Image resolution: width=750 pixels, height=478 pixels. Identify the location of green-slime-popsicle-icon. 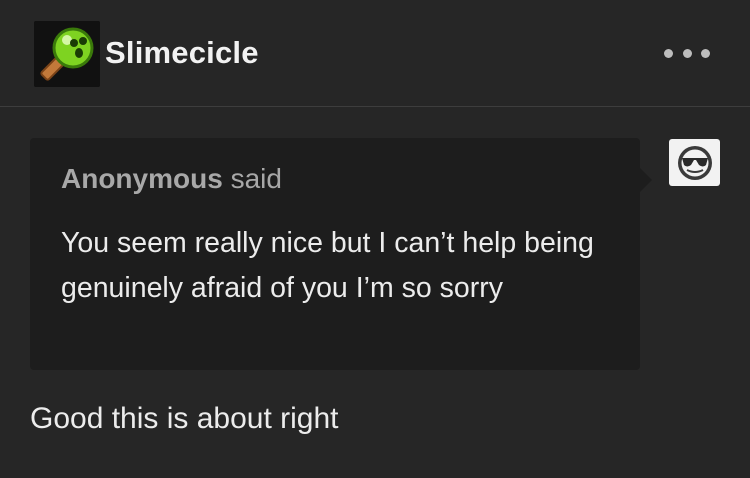
(67, 54).